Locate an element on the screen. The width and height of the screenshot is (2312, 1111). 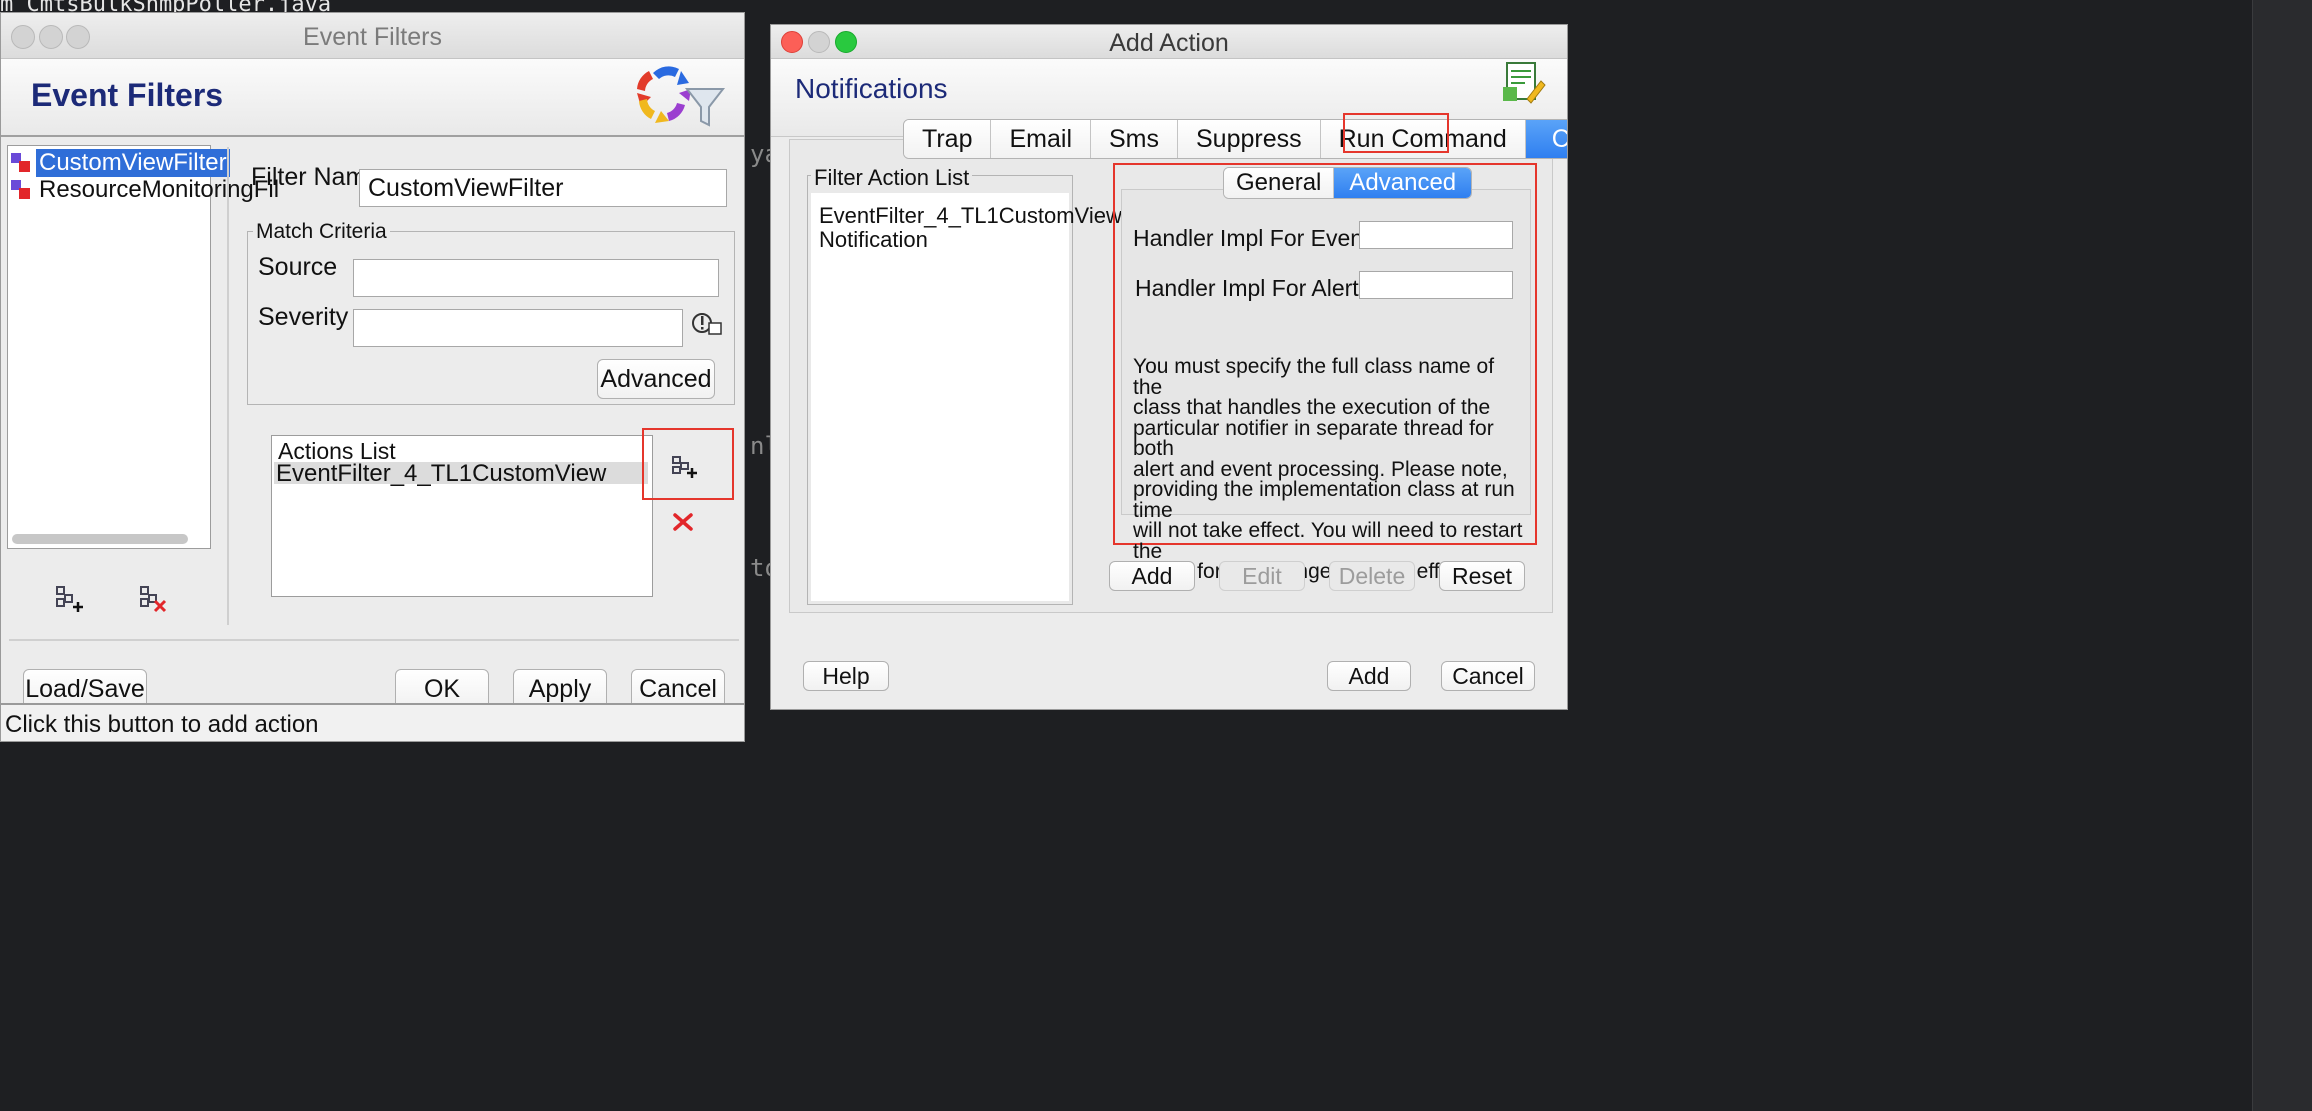
handler-events-input is located at coordinates (1436, 235).